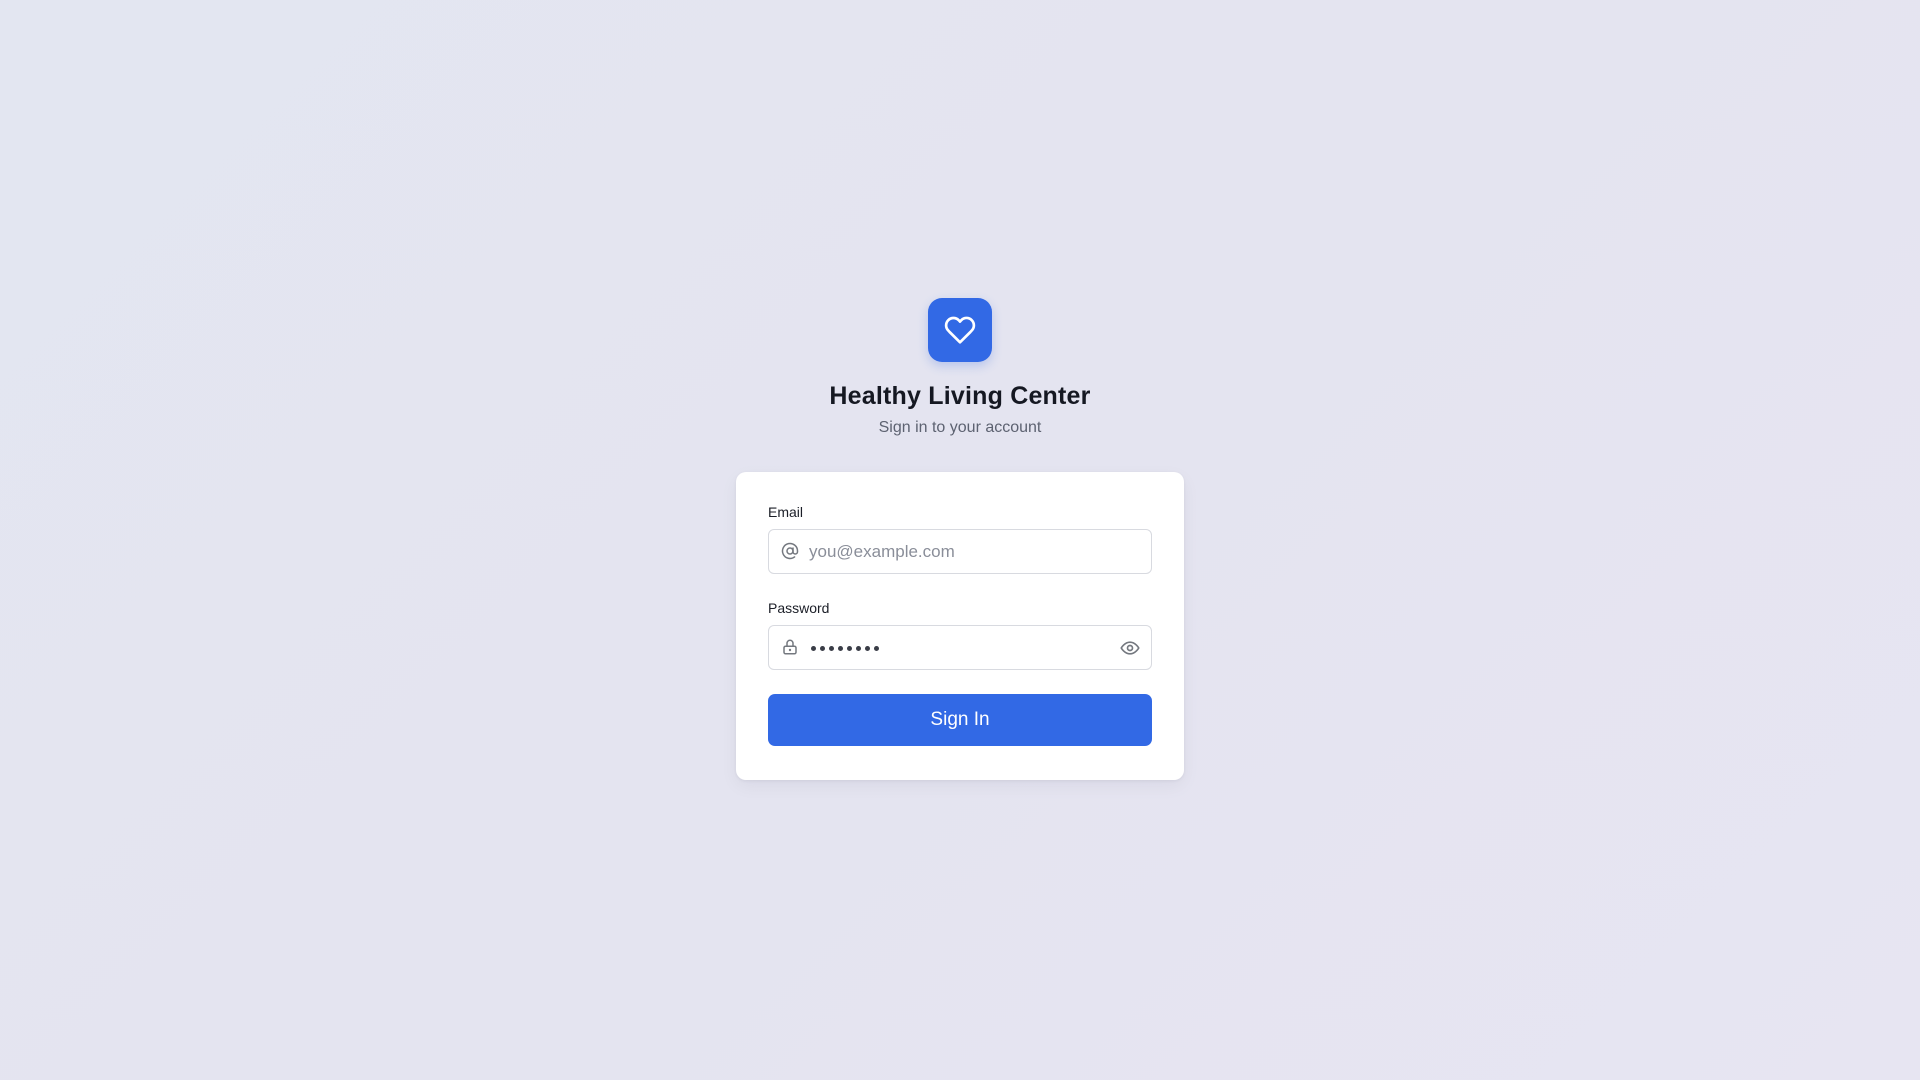 This screenshot has height=1080, width=1920. Describe the element at coordinates (790, 647) in the screenshot. I see `lock-icon` at that location.